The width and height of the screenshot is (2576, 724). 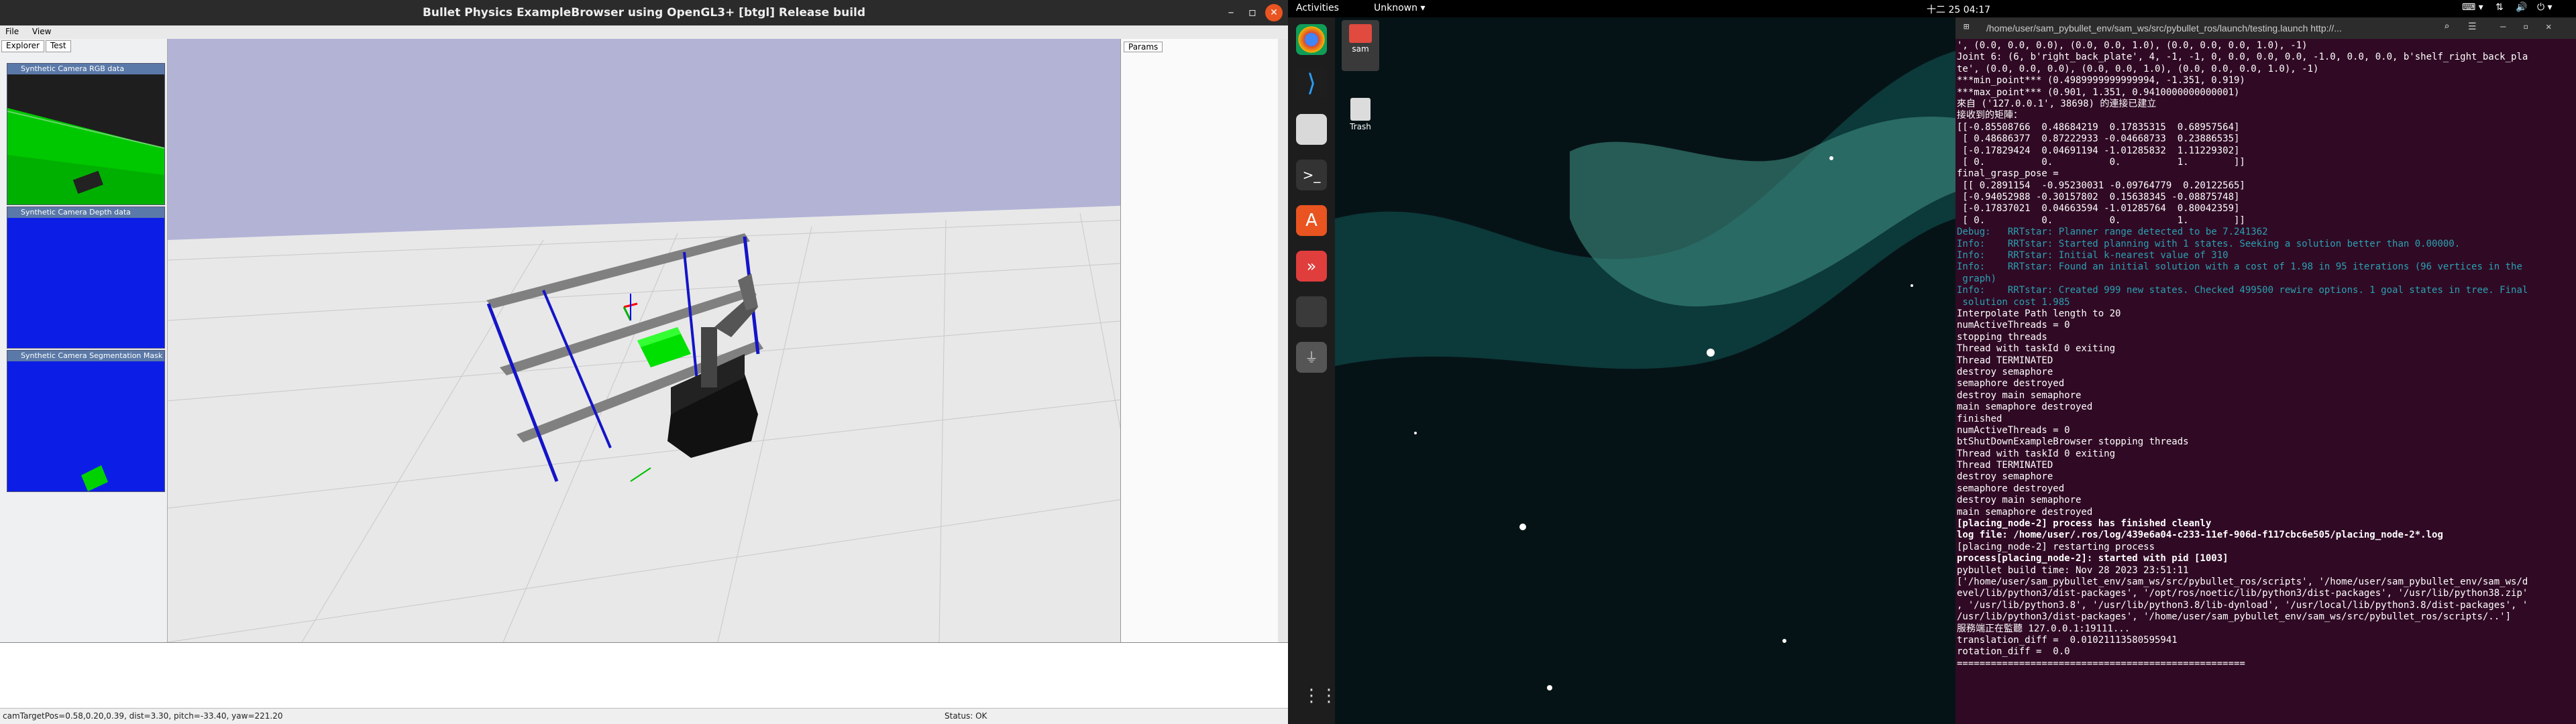 What do you see at coordinates (2446, 27) in the screenshot?
I see `search-icon: ⌕` at bounding box center [2446, 27].